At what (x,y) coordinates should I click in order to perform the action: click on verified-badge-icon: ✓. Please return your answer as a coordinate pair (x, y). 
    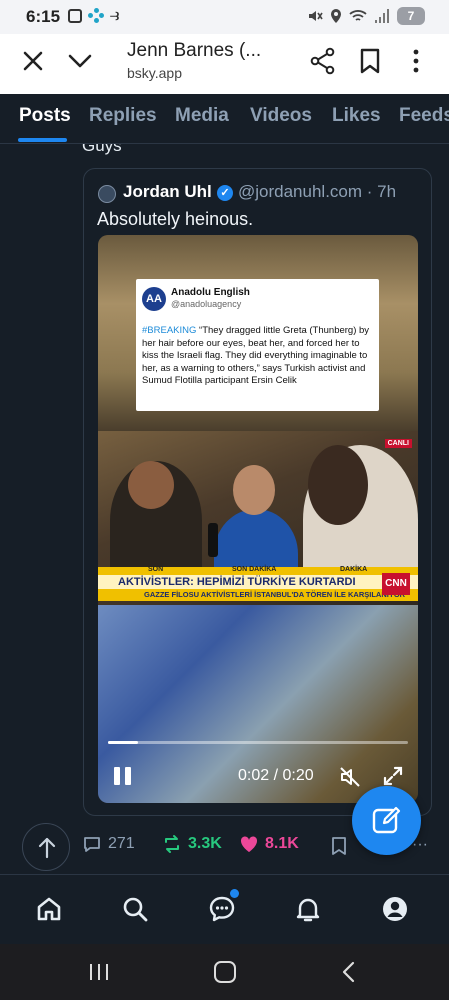
    Looking at the image, I should click on (225, 193).